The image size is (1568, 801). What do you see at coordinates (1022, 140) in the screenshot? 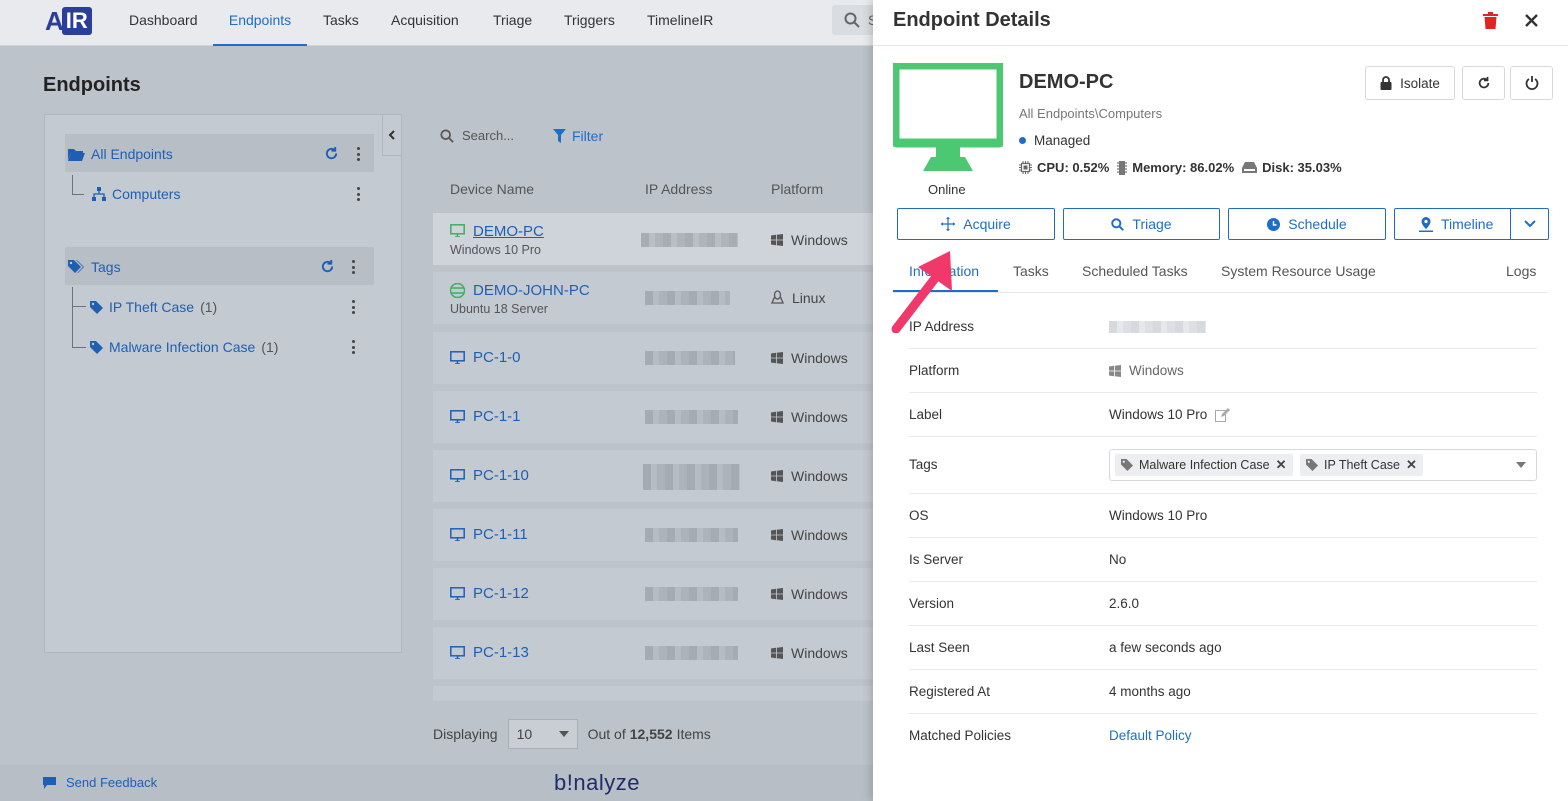
I see `status-dot` at bounding box center [1022, 140].